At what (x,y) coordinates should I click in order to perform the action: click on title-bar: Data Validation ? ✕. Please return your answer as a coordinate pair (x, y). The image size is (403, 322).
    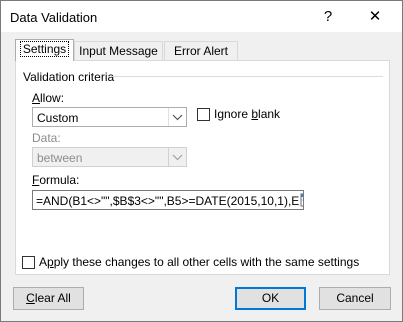
    Looking at the image, I should click on (201, 16).